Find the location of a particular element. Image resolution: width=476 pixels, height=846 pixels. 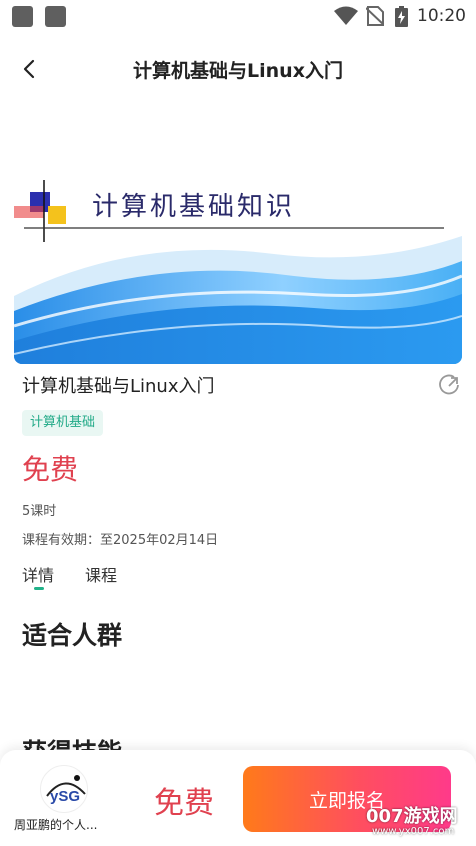

share-button is located at coordinates (449, 385).